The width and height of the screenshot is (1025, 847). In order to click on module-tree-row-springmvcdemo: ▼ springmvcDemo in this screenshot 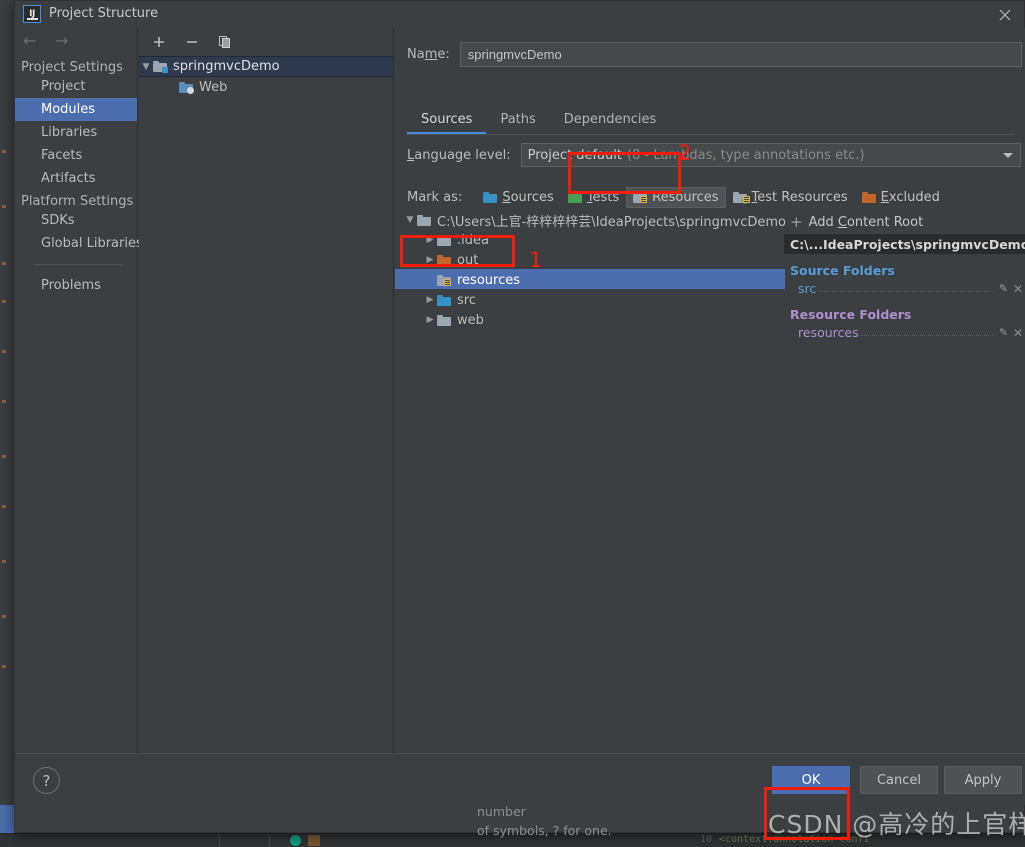, I will do `click(266, 66)`.